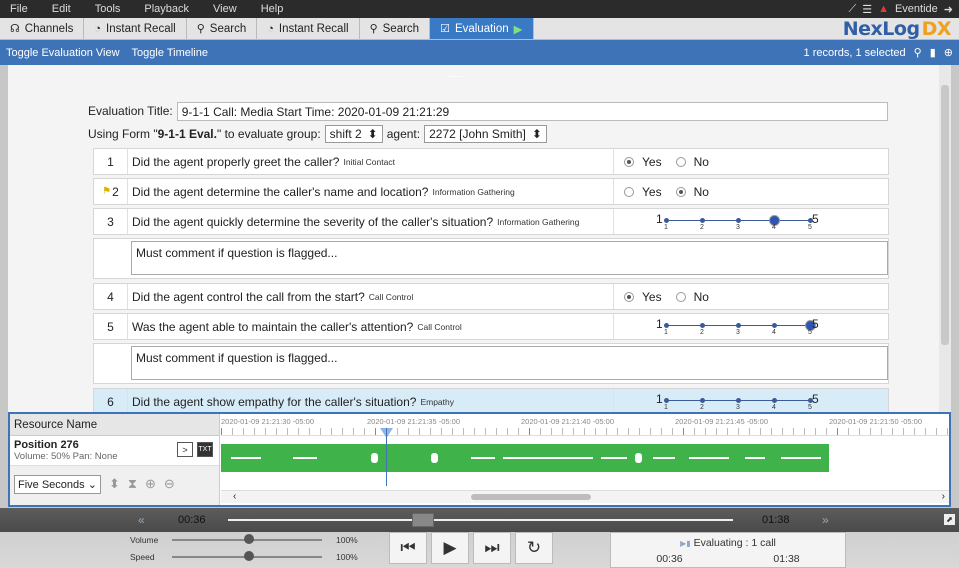 Image resolution: width=959 pixels, height=568 pixels. Describe the element at coordinates (933, 52) in the screenshot. I see `trash-icon: ▮` at that location.